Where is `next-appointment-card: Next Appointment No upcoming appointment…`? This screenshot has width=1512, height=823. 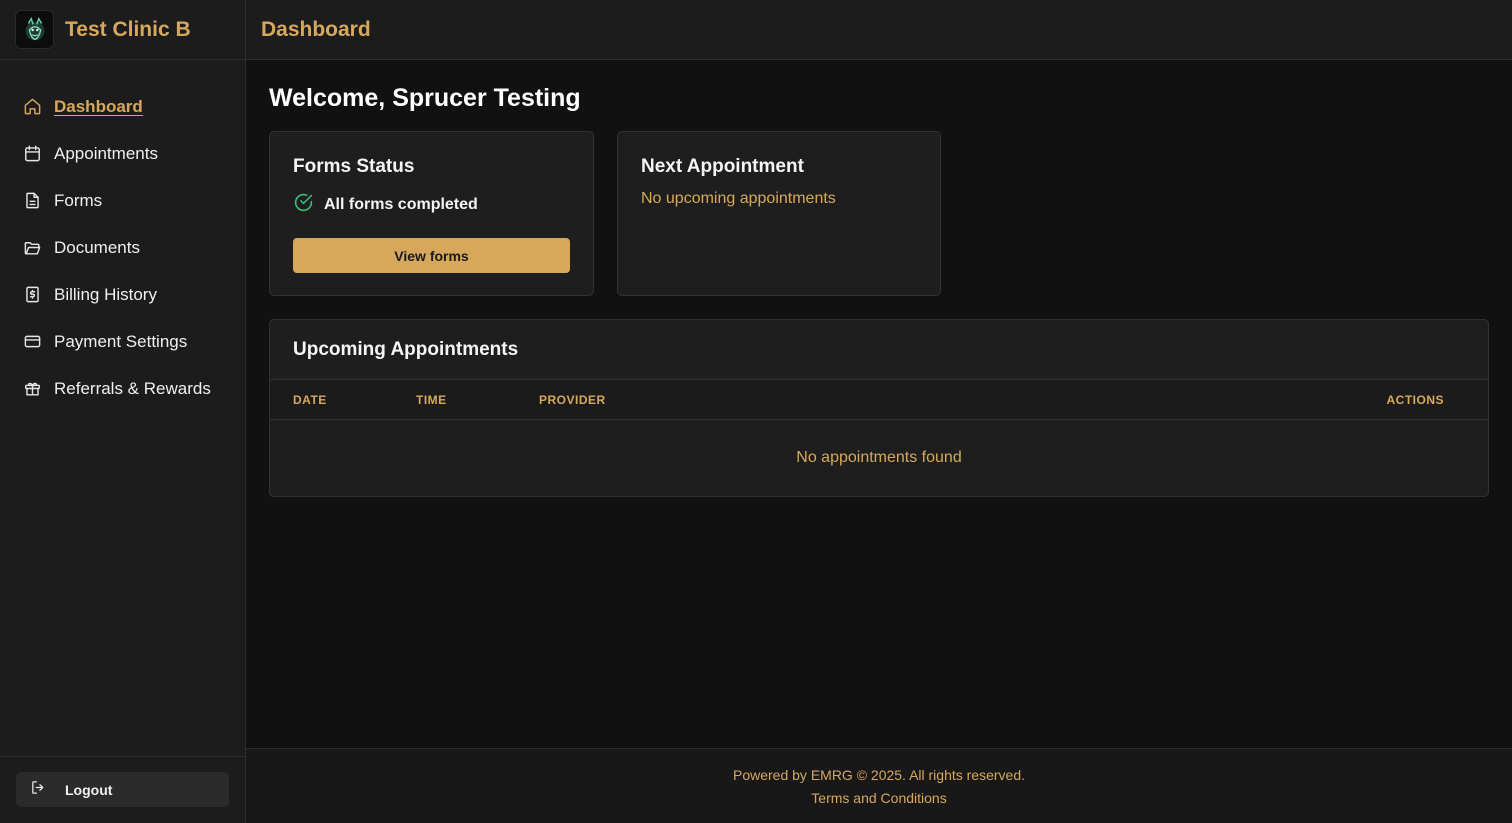
next-appointment-card: Next Appointment No upcoming appointment… is located at coordinates (779, 213).